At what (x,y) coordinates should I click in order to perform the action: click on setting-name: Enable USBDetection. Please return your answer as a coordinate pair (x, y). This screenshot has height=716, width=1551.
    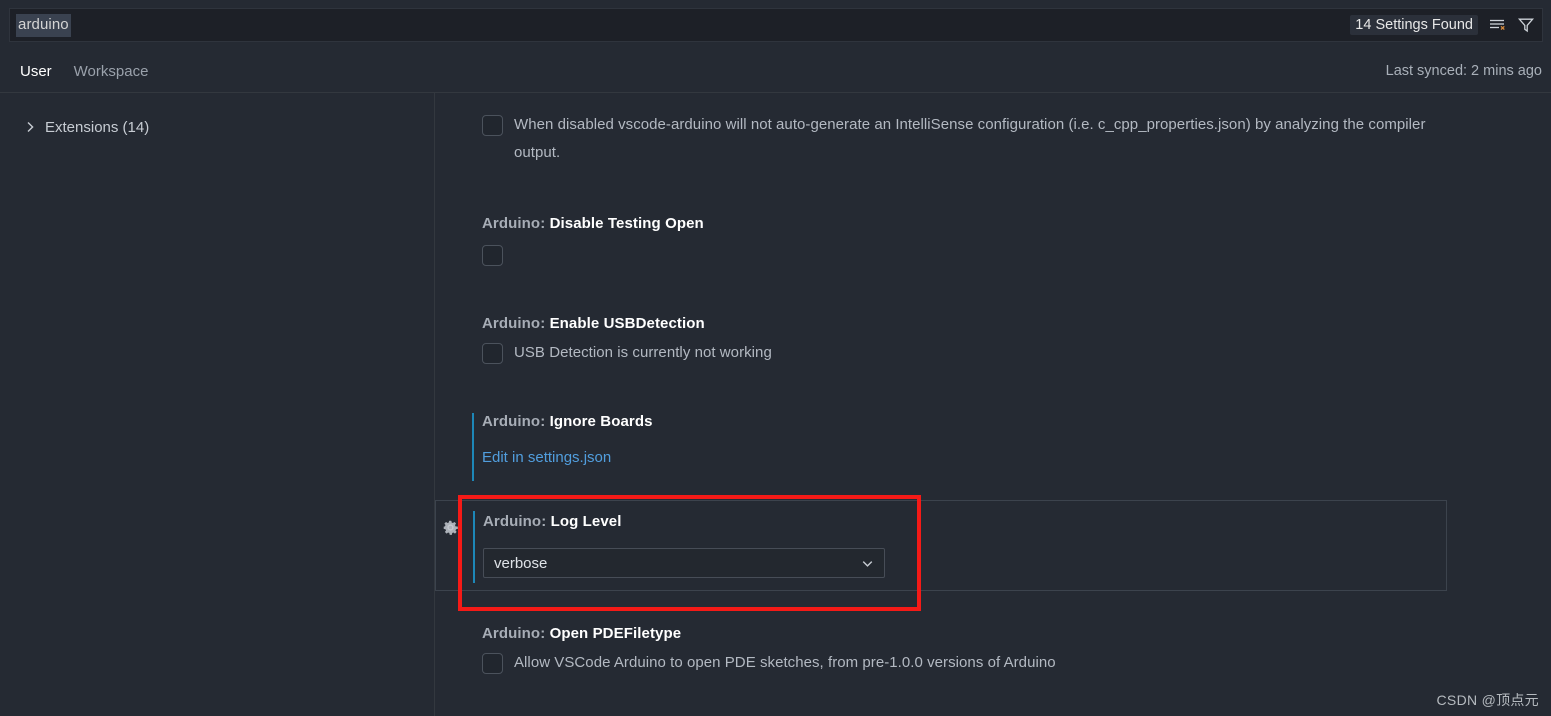
    Looking at the image, I should click on (627, 323).